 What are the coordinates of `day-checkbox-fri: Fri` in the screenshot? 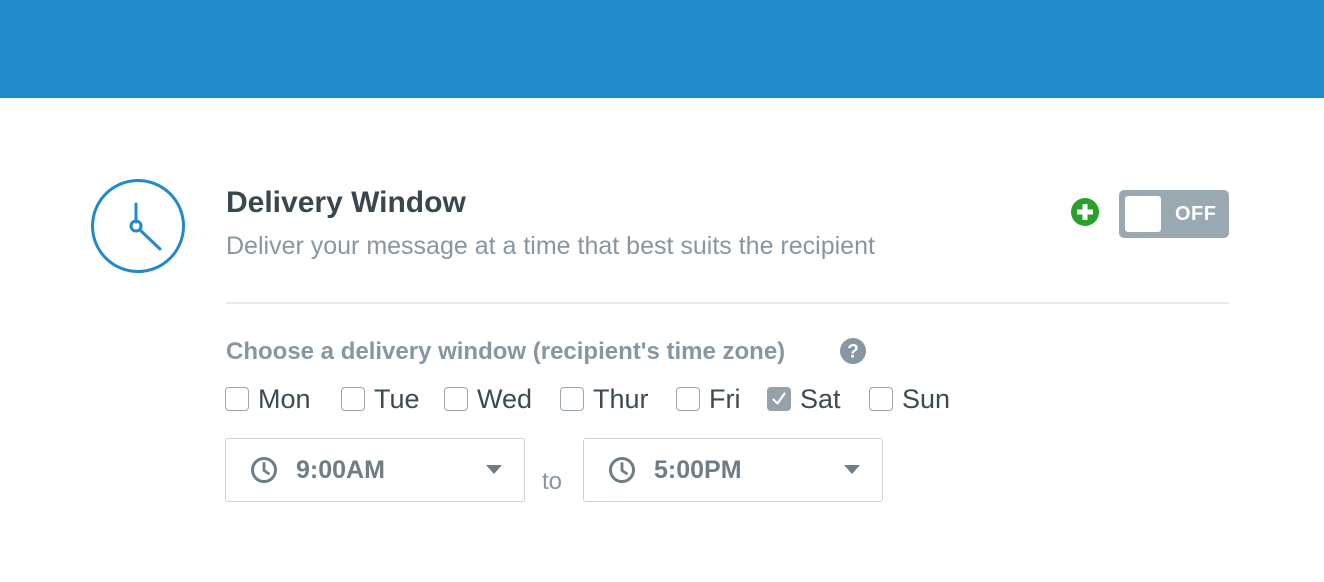 It's located at (708, 399).